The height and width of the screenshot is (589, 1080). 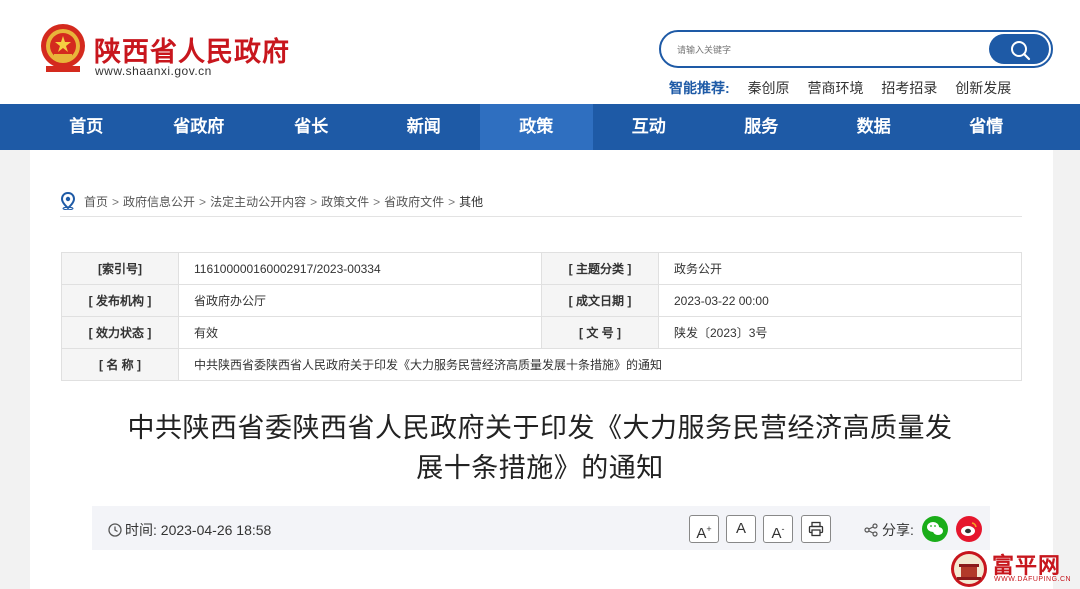 I want to click on font-larger-button: A+, so click(x=704, y=529).